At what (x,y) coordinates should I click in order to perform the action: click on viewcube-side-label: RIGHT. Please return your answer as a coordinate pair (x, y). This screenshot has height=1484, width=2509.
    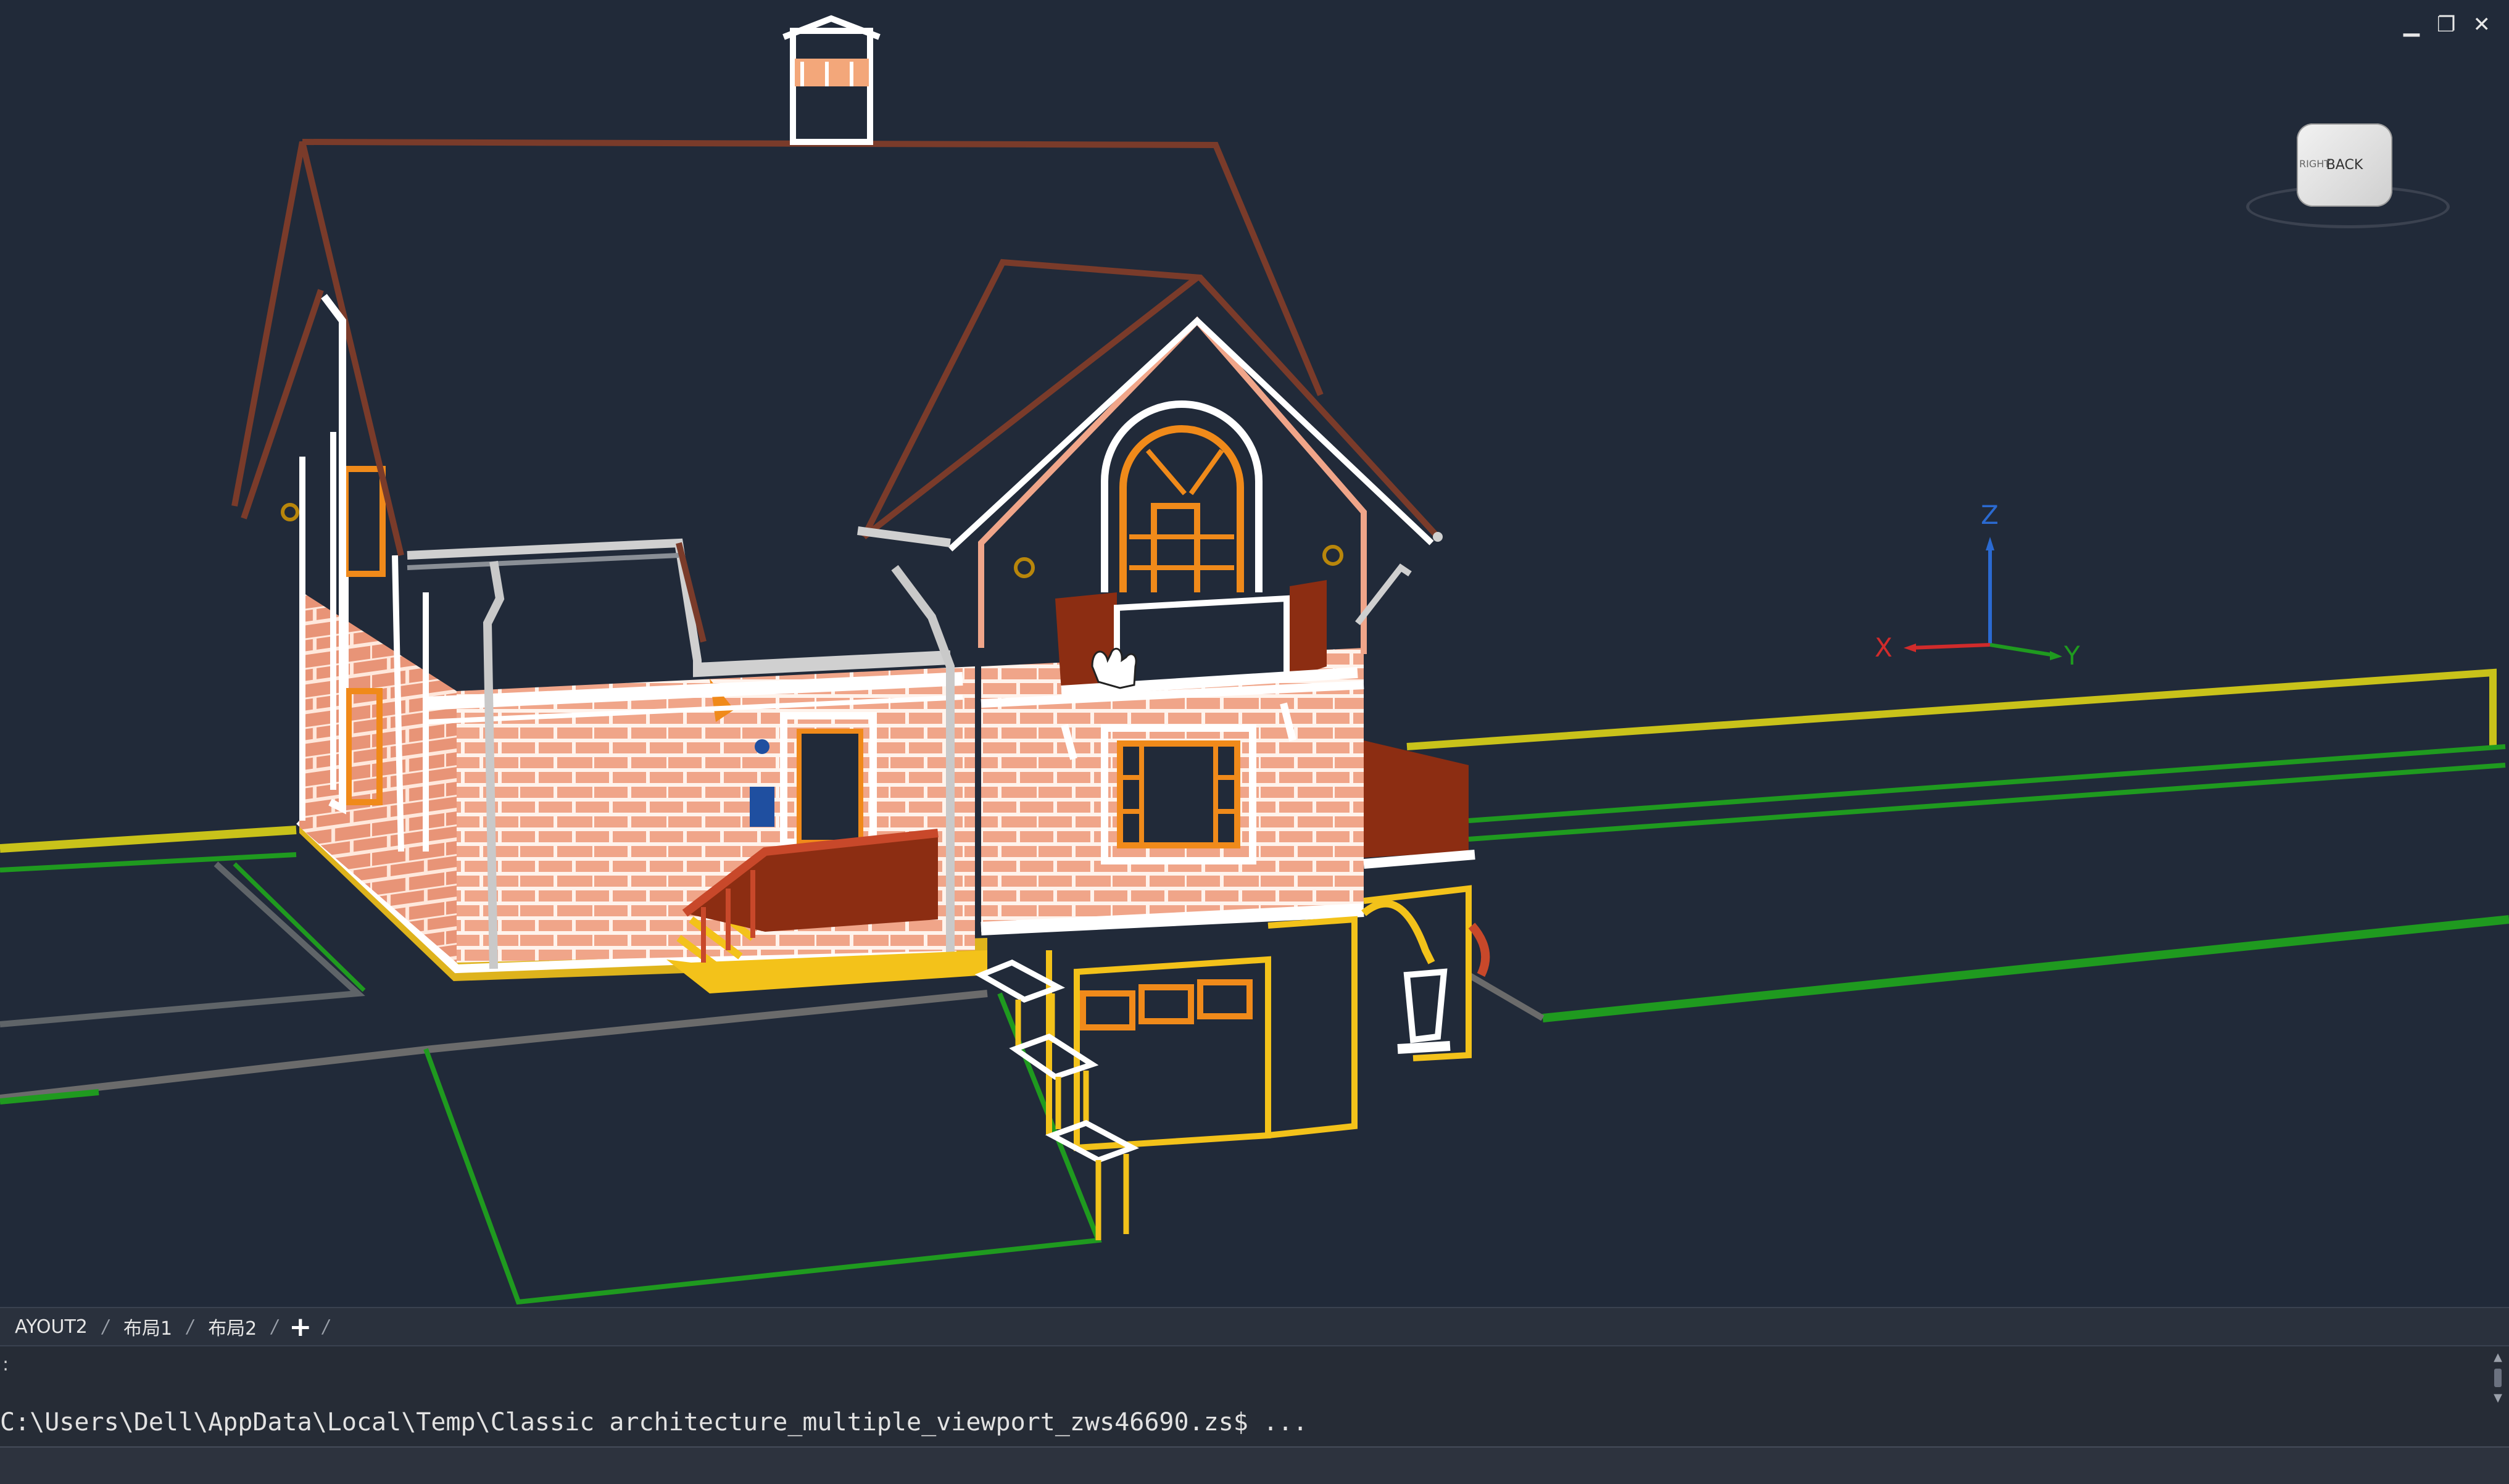
    Looking at the image, I should click on (2315, 164).